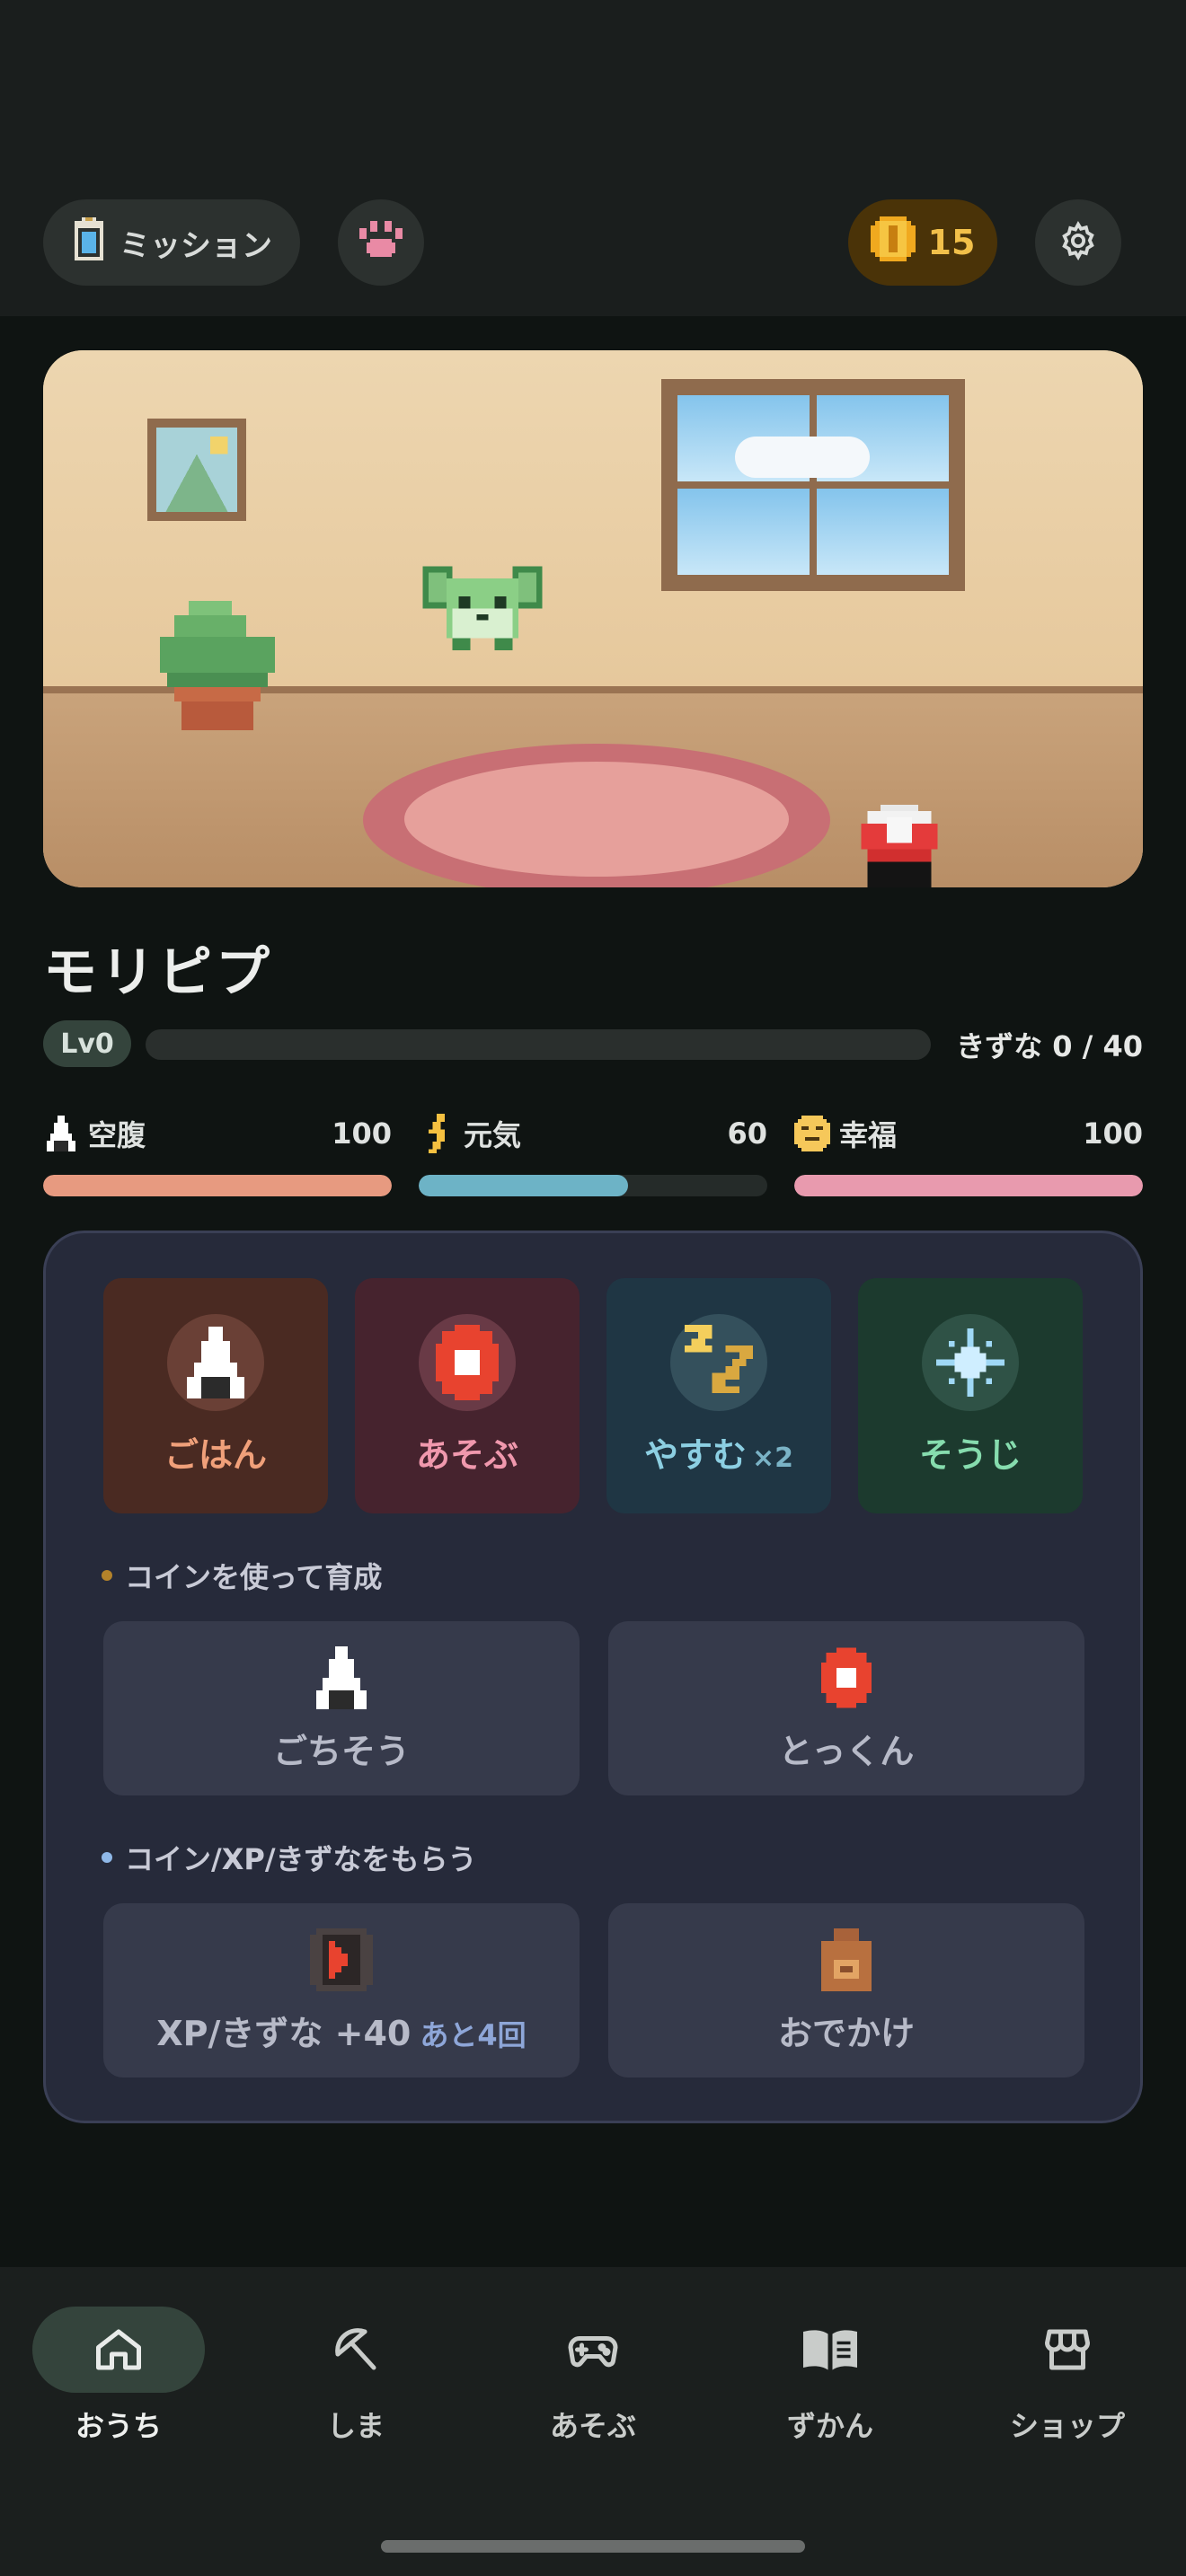 The image size is (1186, 2576). I want to click on room-window, so click(813, 485).